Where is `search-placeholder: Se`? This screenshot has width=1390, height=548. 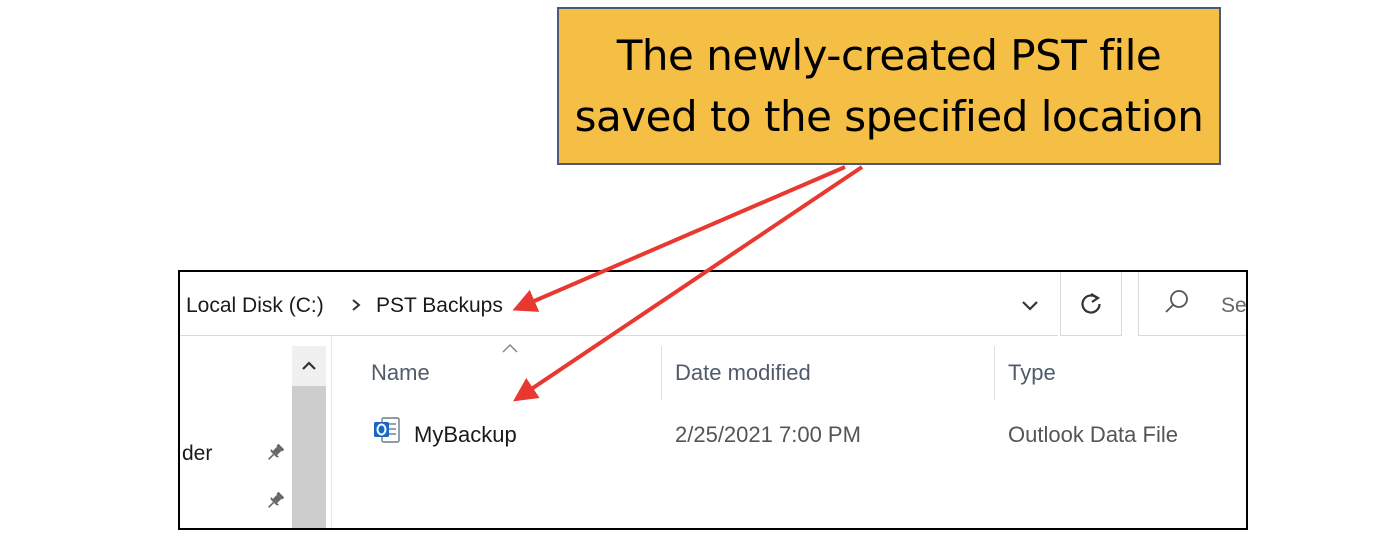
search-placeholder: Se is located at coordinates (1233, 306).